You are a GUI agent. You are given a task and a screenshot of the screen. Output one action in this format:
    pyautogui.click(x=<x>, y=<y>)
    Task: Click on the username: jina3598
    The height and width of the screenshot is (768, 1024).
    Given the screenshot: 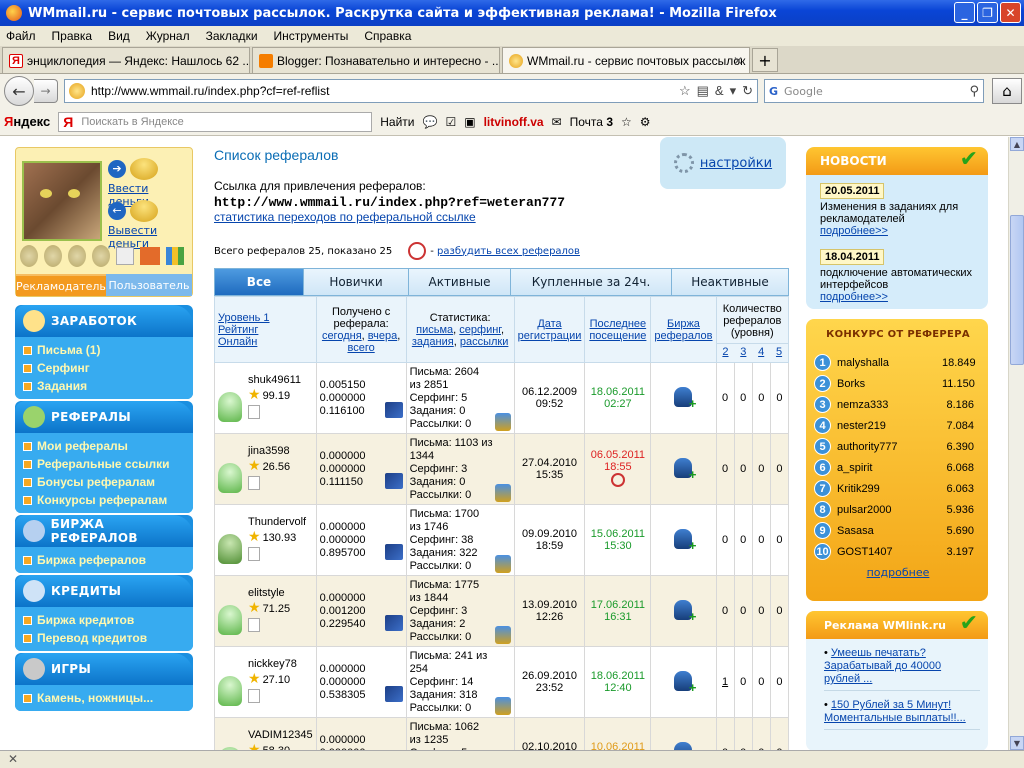 What is the action you would take?
    pyautogui.click(x=269, y=451)
    